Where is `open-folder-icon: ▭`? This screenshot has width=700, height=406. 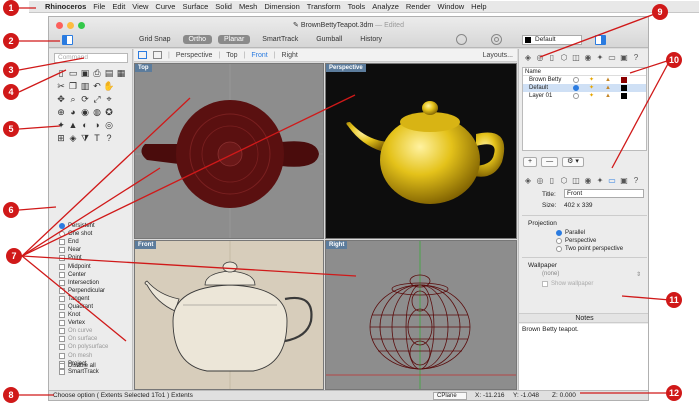 open-folder-icon: ▭ is located at coordinates (73, 73).